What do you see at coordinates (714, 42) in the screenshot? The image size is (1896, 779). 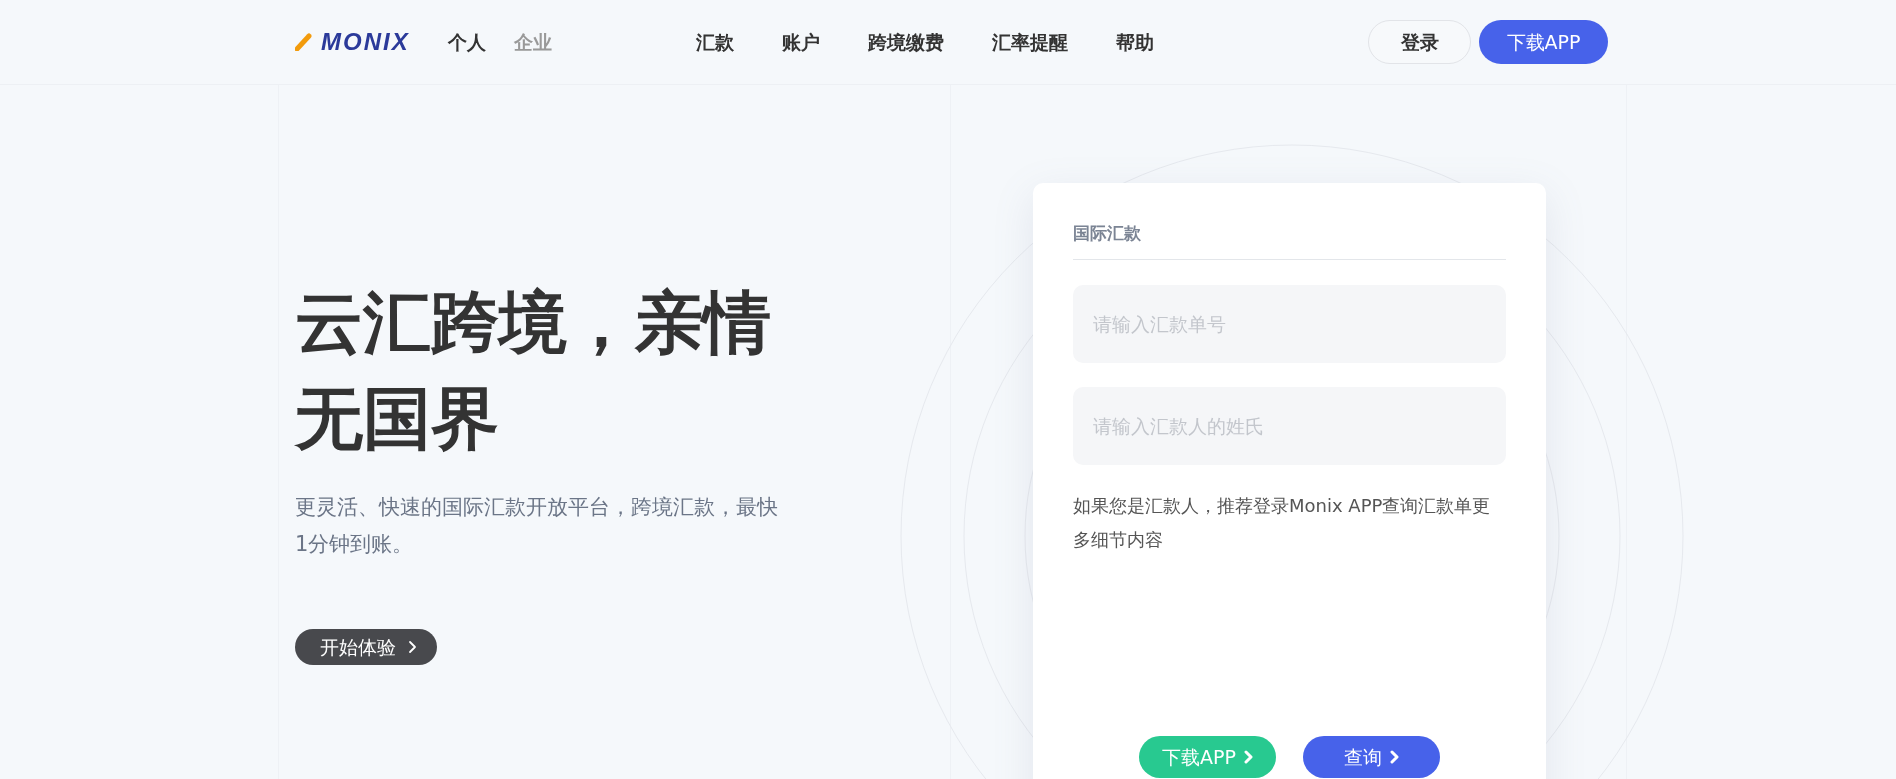 I see `nav-link: 汇款` at bounding box center [714, 42].